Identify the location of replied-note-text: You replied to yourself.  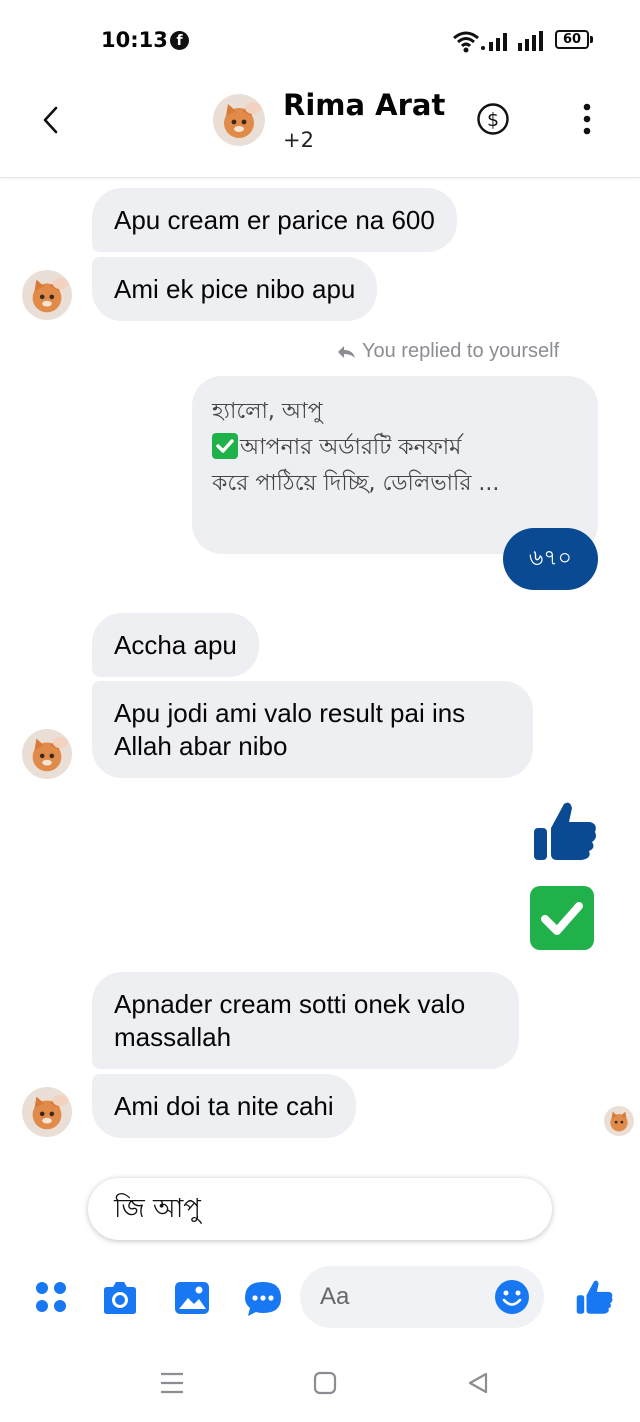
(461, 351).